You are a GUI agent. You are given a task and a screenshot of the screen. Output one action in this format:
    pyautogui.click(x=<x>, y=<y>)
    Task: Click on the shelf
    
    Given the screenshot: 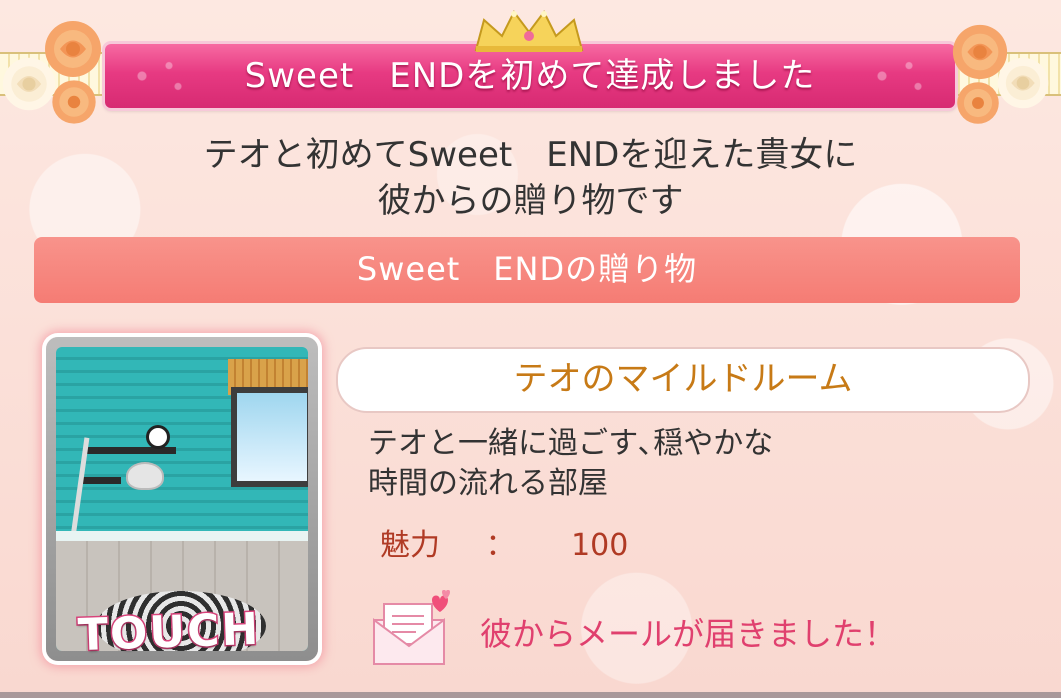 What is the action you would take?
    pyautogui.click(x=101, y=480)
    